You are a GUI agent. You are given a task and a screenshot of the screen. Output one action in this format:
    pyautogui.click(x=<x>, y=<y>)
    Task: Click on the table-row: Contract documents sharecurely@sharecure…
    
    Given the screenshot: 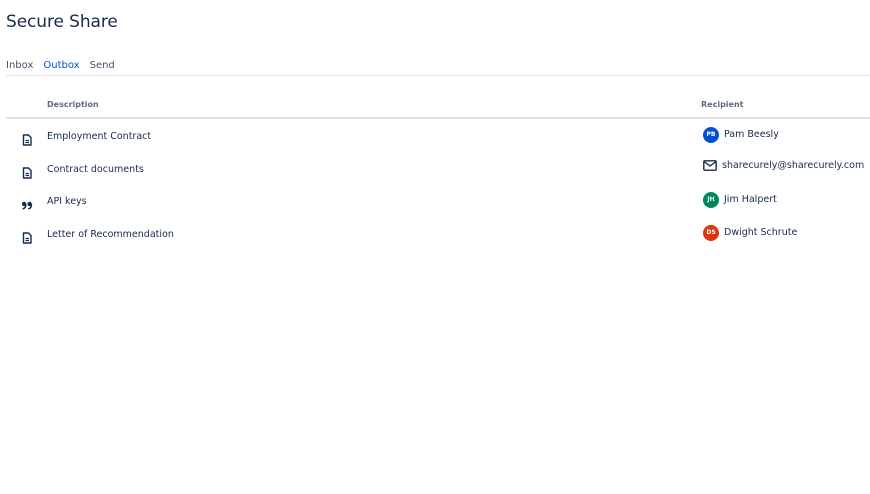 What is the action you would take?
    pyautogui.click(x=438, y=168)
    